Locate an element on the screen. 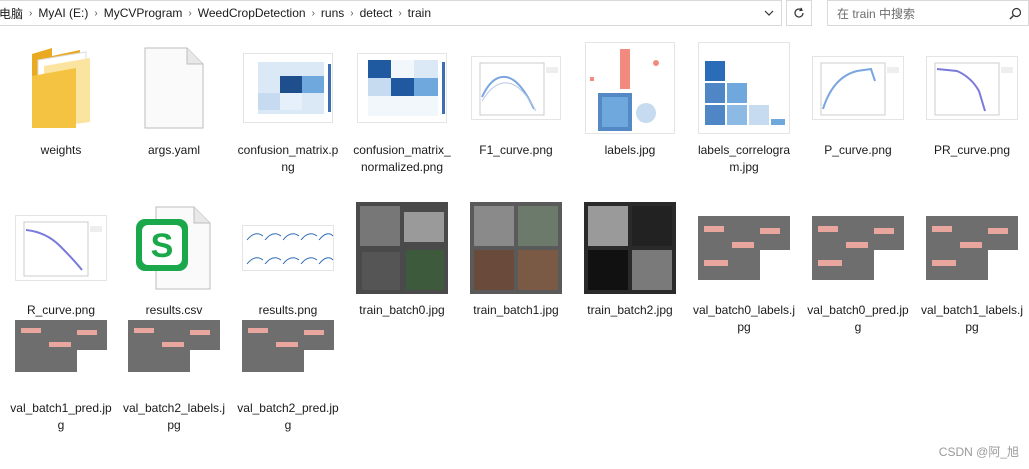 This screenshot has height=469, width=1029. file-item: confusion_matrix.png is located at coordinates (288, 108).